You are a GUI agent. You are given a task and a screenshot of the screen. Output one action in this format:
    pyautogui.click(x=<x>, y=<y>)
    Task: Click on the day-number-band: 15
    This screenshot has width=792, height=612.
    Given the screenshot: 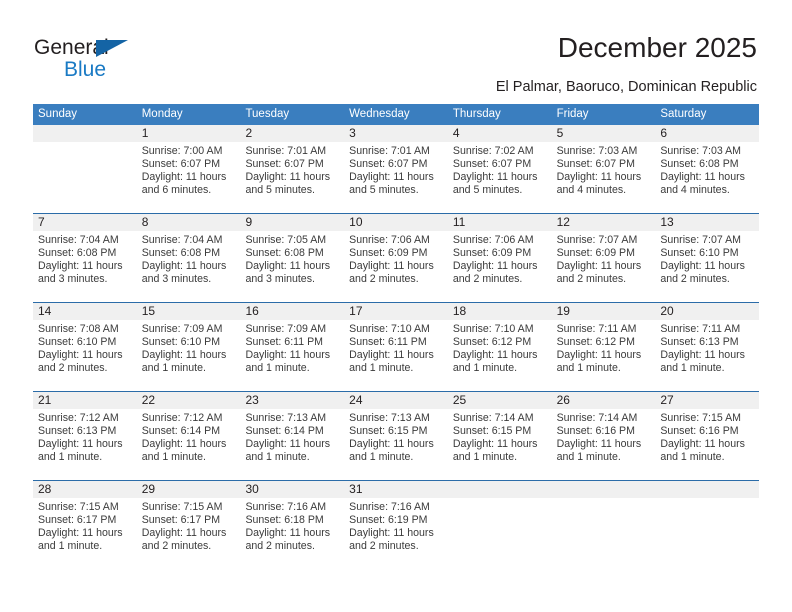 What is the action you would take?
    pyautogui.click(x=188, y=311)
    